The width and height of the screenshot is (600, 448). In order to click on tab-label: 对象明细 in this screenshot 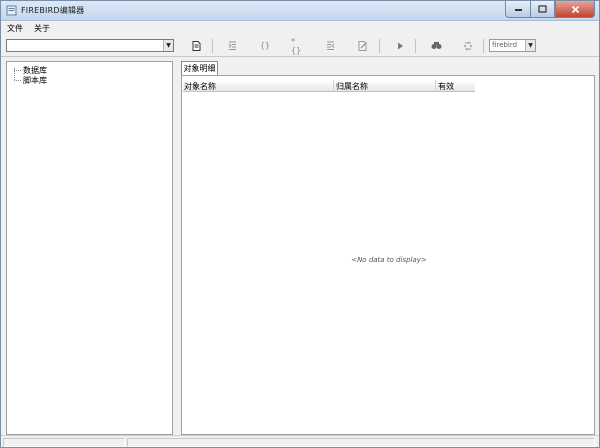, I will do `click(199, 68)`.